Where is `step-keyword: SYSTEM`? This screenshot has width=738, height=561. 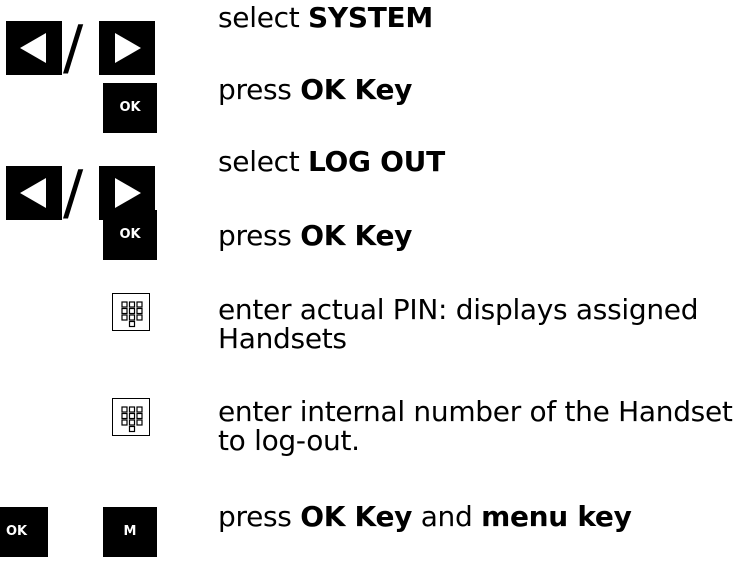 step-keyword: SYSTEM is located at coordinates (370, 17).